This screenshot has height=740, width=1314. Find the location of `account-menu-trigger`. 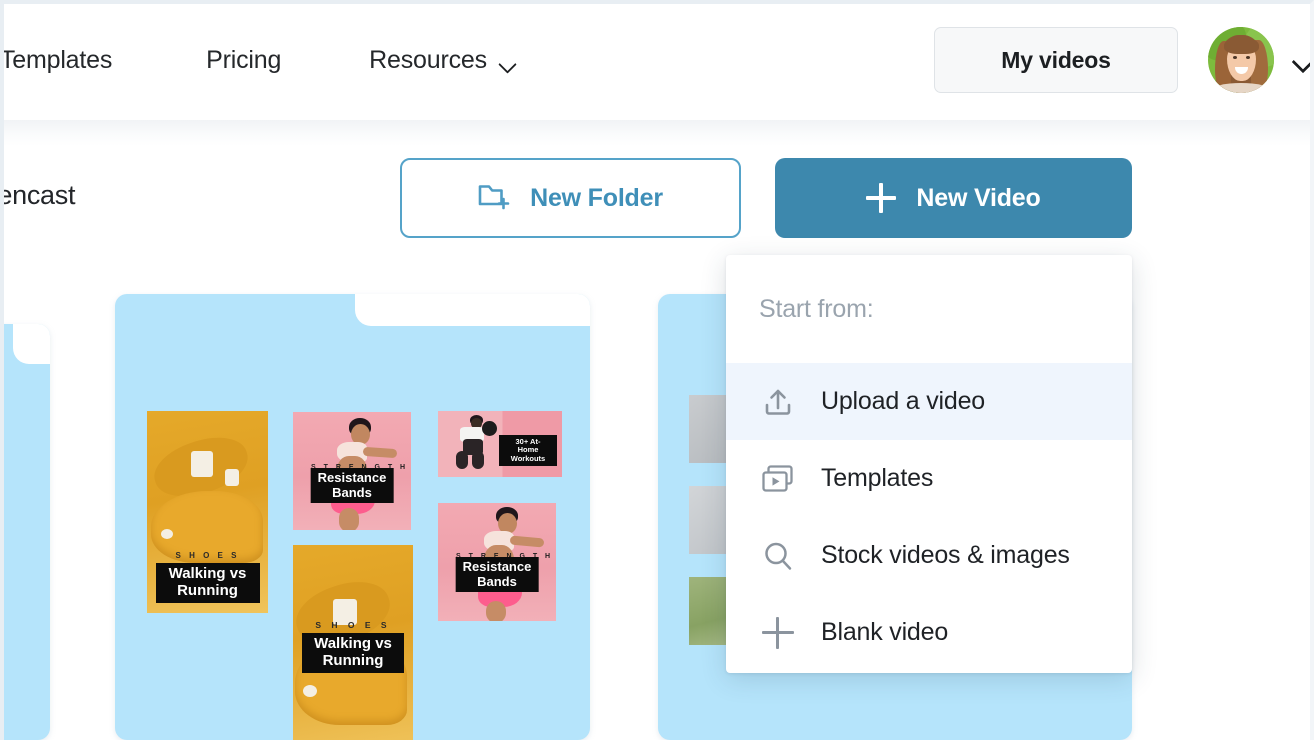

account-menu-trigger is located at coordinates (1261, 60).